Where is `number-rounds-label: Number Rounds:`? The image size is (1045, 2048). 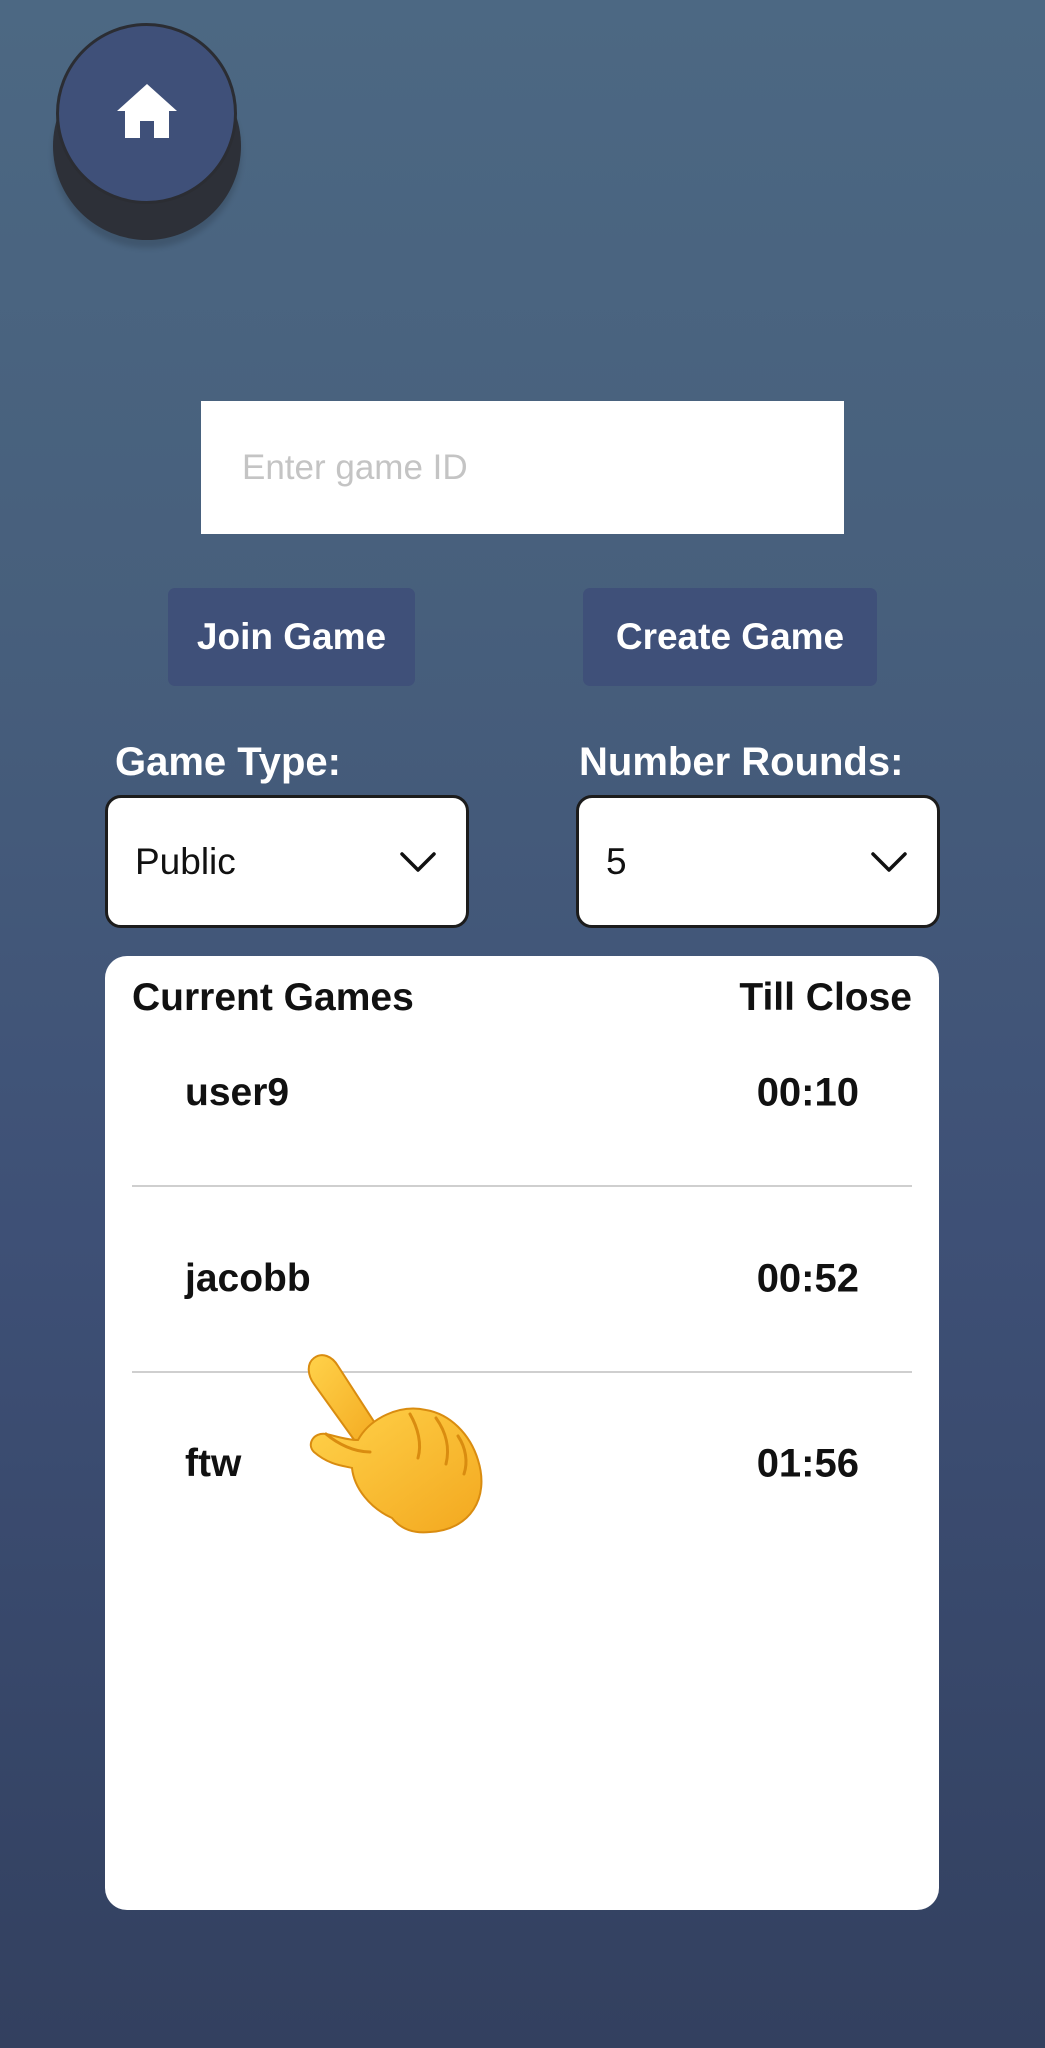
number-rounds-label: Number Rounds: is located at coordinates (741, 762).